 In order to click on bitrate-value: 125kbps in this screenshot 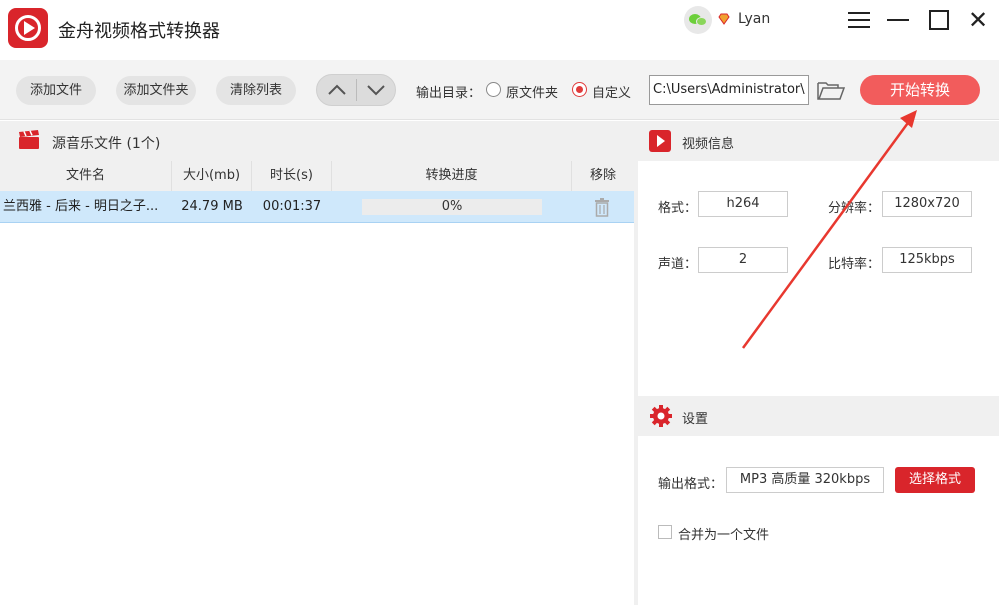, I will do `click(927, 260)`.